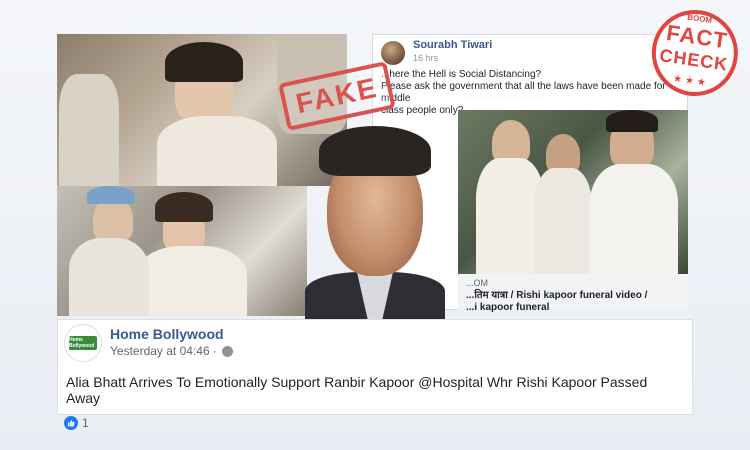 The height and width of the screenshot is (450, 750). What do you see at coordinates (111, 195) in the screenshot?
I see `cap-shape` at bounding box center [111, 195].